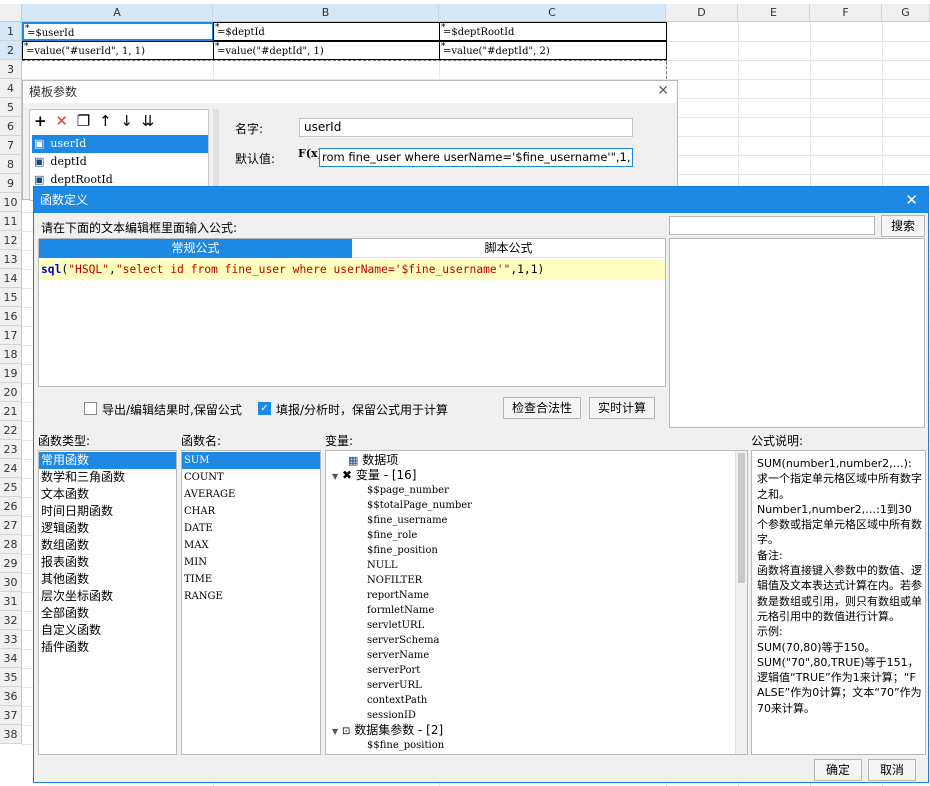  I want to click on row-header: 36, so click(11, 696).